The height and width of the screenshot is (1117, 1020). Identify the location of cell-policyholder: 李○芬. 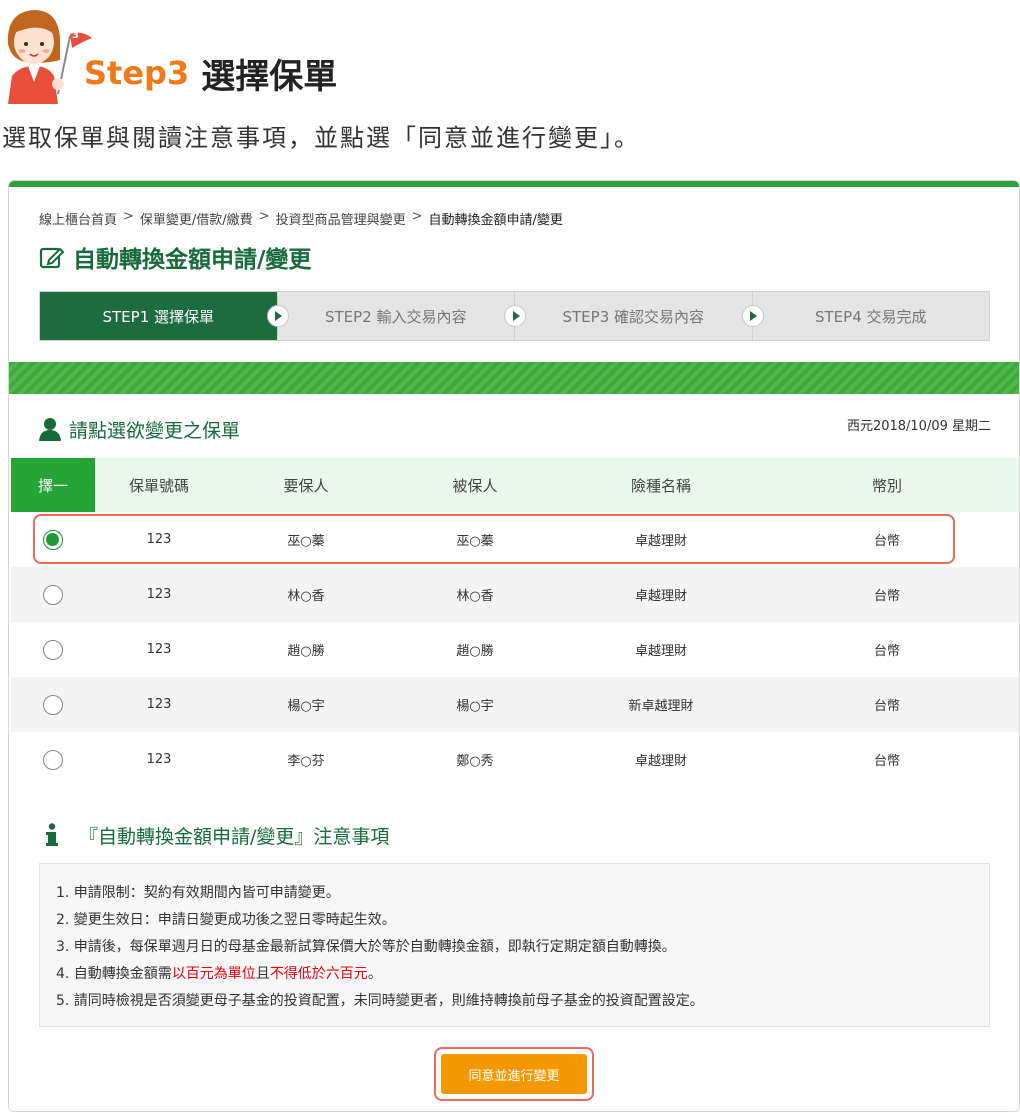
(306, 761).